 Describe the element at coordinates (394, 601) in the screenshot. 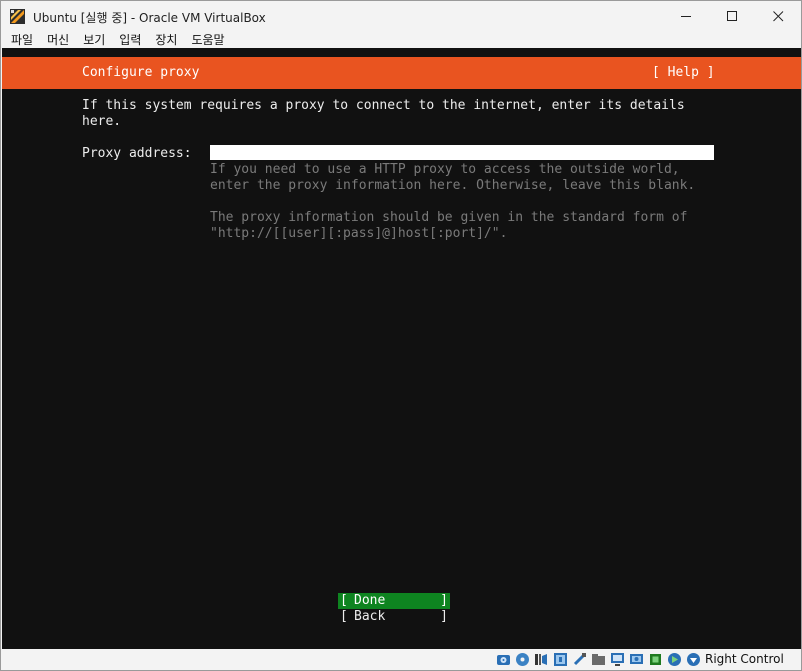

I see `done-button: [ Done ]` at that location.